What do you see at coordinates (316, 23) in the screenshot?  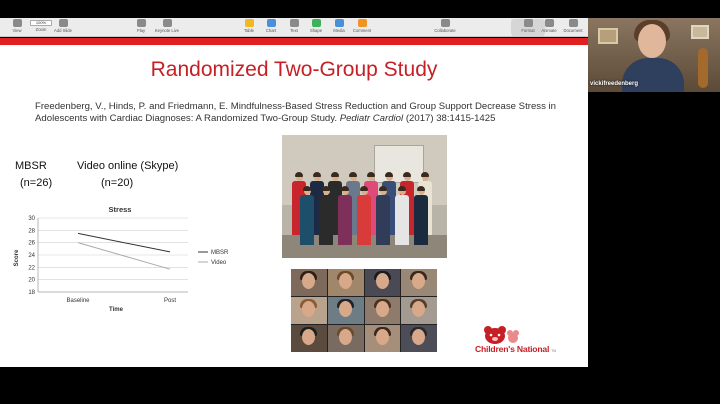 I see `shape-icon` at bounding box center [316, 23].